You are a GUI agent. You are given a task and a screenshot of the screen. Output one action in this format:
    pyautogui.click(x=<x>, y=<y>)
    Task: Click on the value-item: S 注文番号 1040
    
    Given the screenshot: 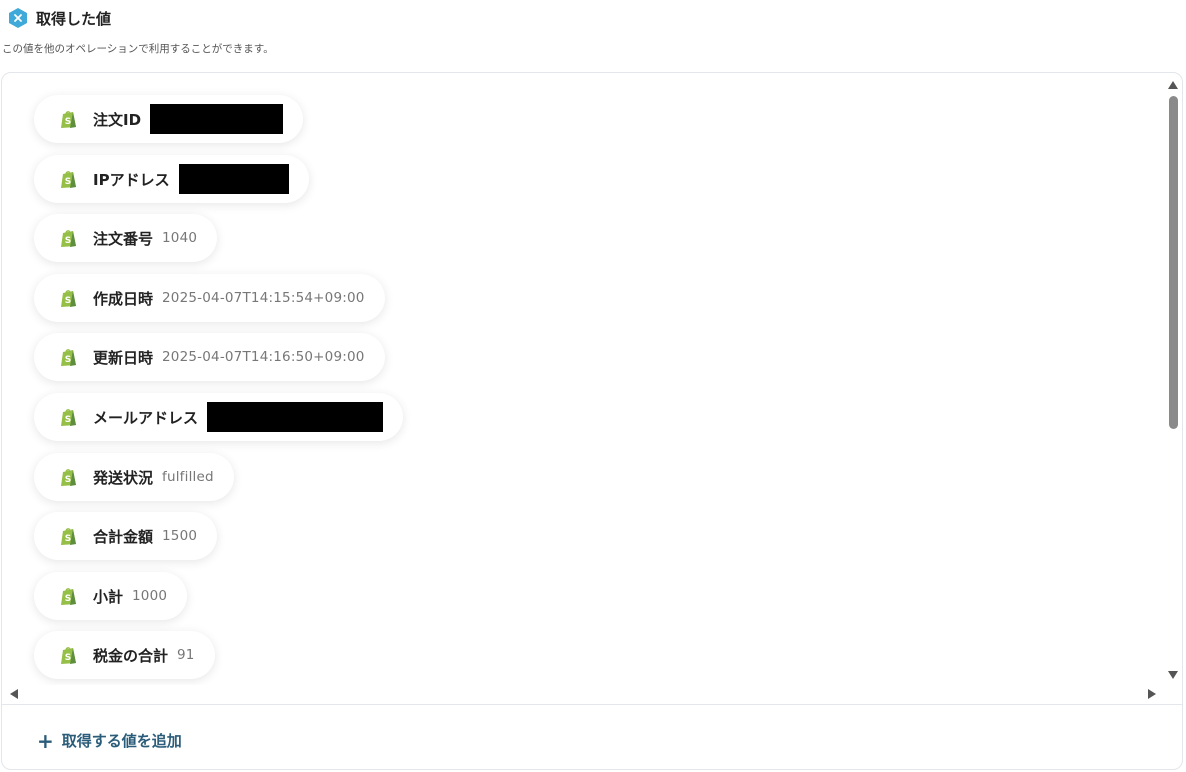 What is the action you would take?
    pyautogui.click(x=126, y=238)
    